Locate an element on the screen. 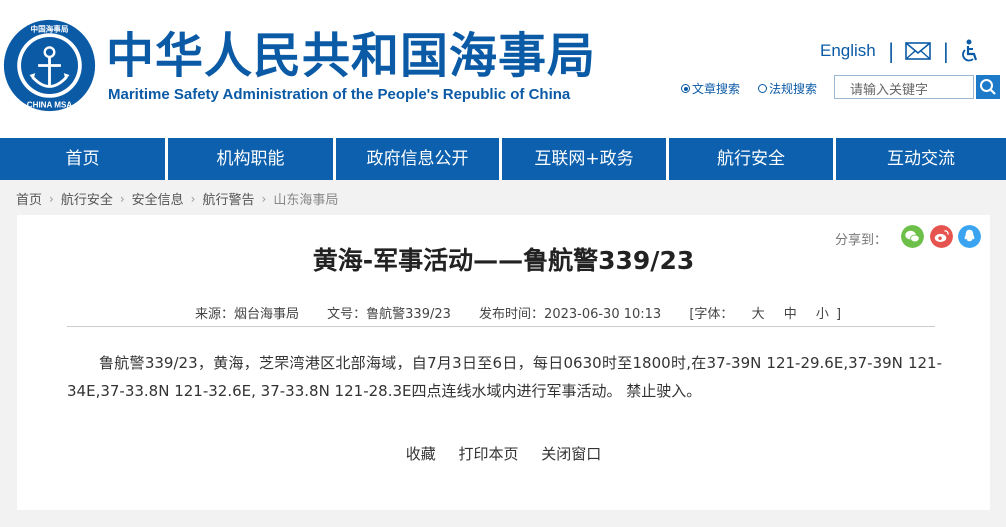 The height and width of the screenshot is (527, 1006). font-medium-button: 中 is located at coordinates (790, 314).